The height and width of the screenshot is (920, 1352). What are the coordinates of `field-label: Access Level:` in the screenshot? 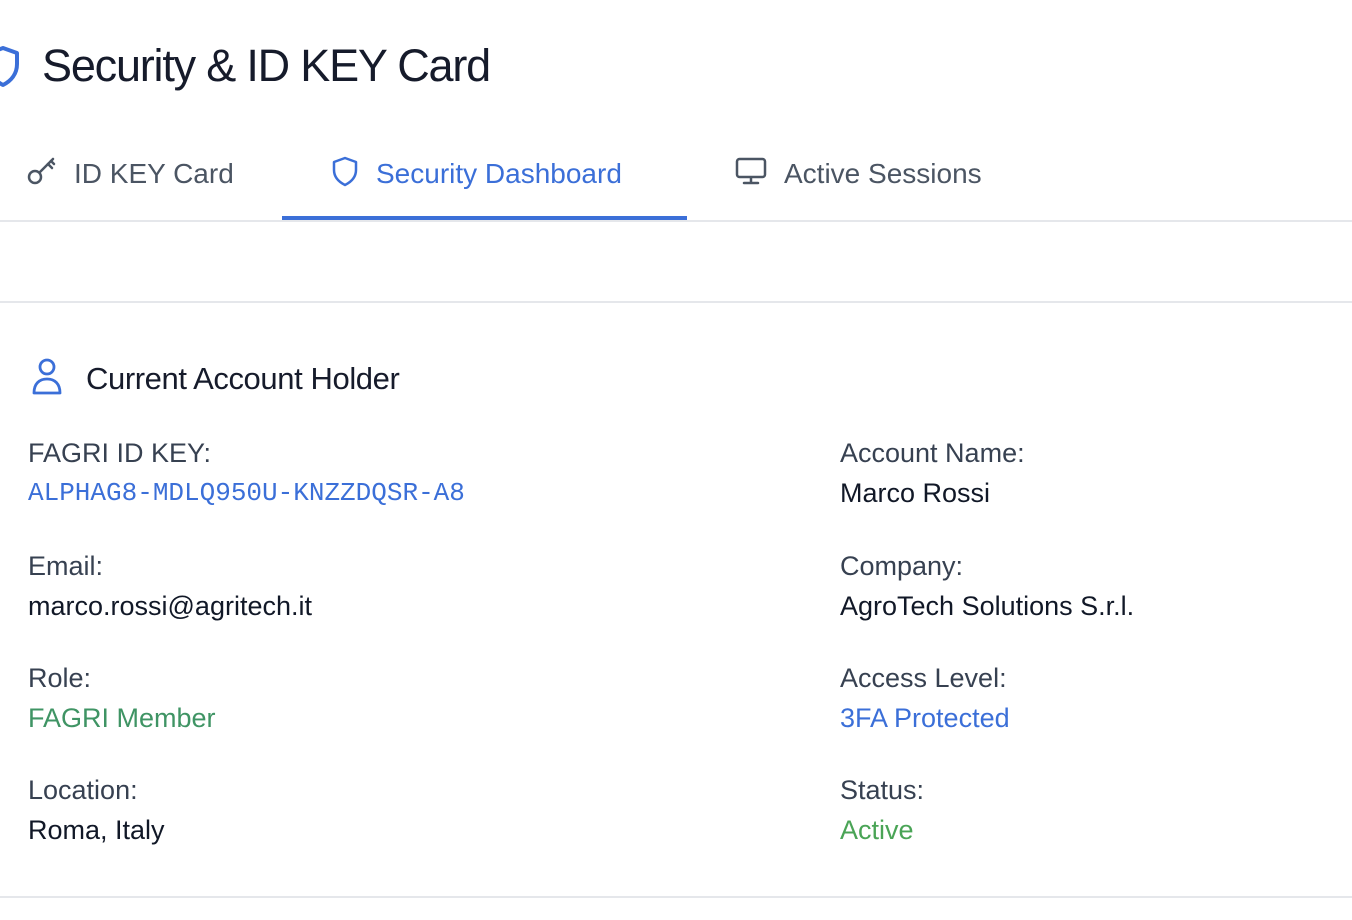 It's located at (923, 678).